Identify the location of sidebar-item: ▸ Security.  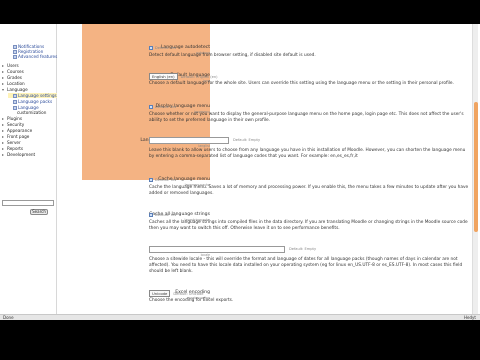
(13, 124).